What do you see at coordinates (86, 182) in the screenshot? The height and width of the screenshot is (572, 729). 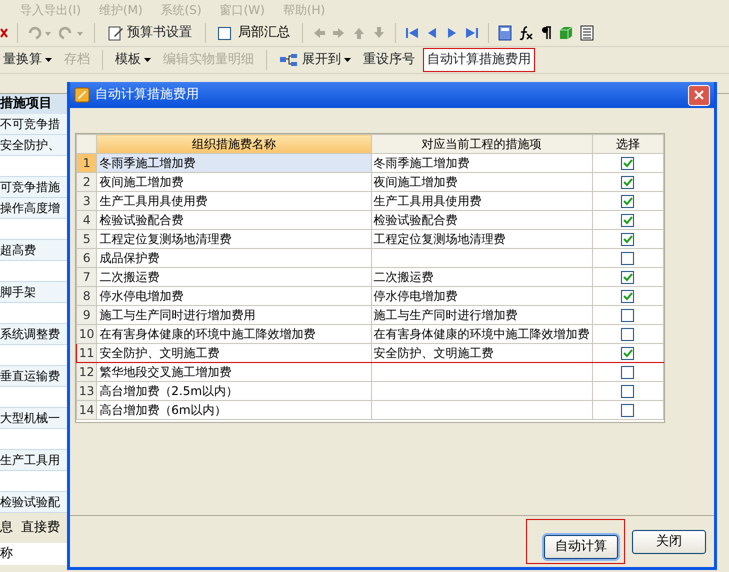 I see `row-number: 2` at bounding box center [86, 182].